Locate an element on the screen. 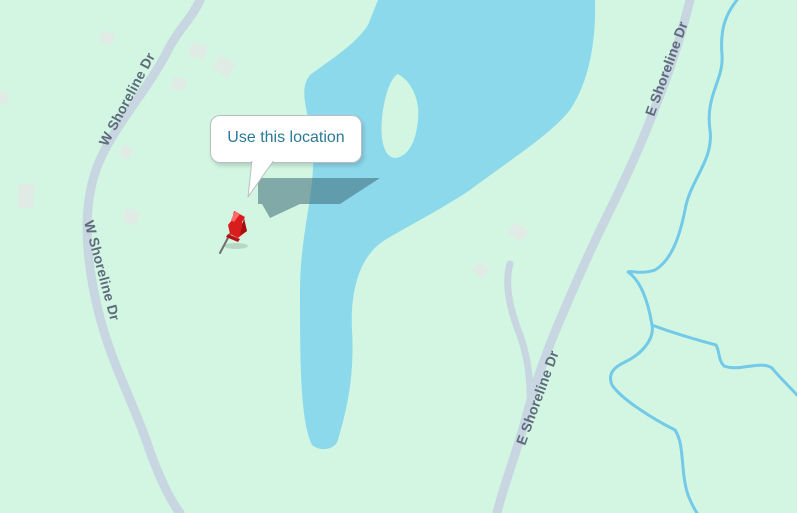 The width and height of the screenshot is (797, 513). callout-pointer is located at coordinates (261, 178).